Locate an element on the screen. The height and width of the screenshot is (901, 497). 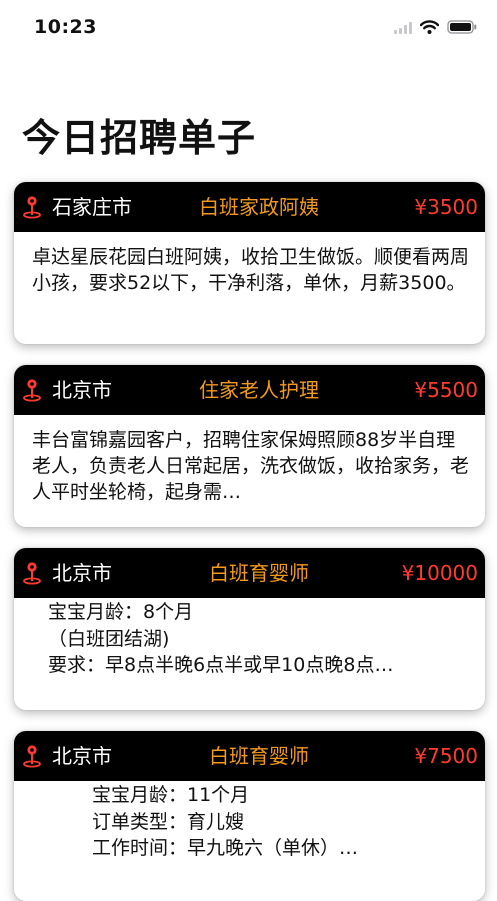
battery-icon is located at coordinates (462, 28).